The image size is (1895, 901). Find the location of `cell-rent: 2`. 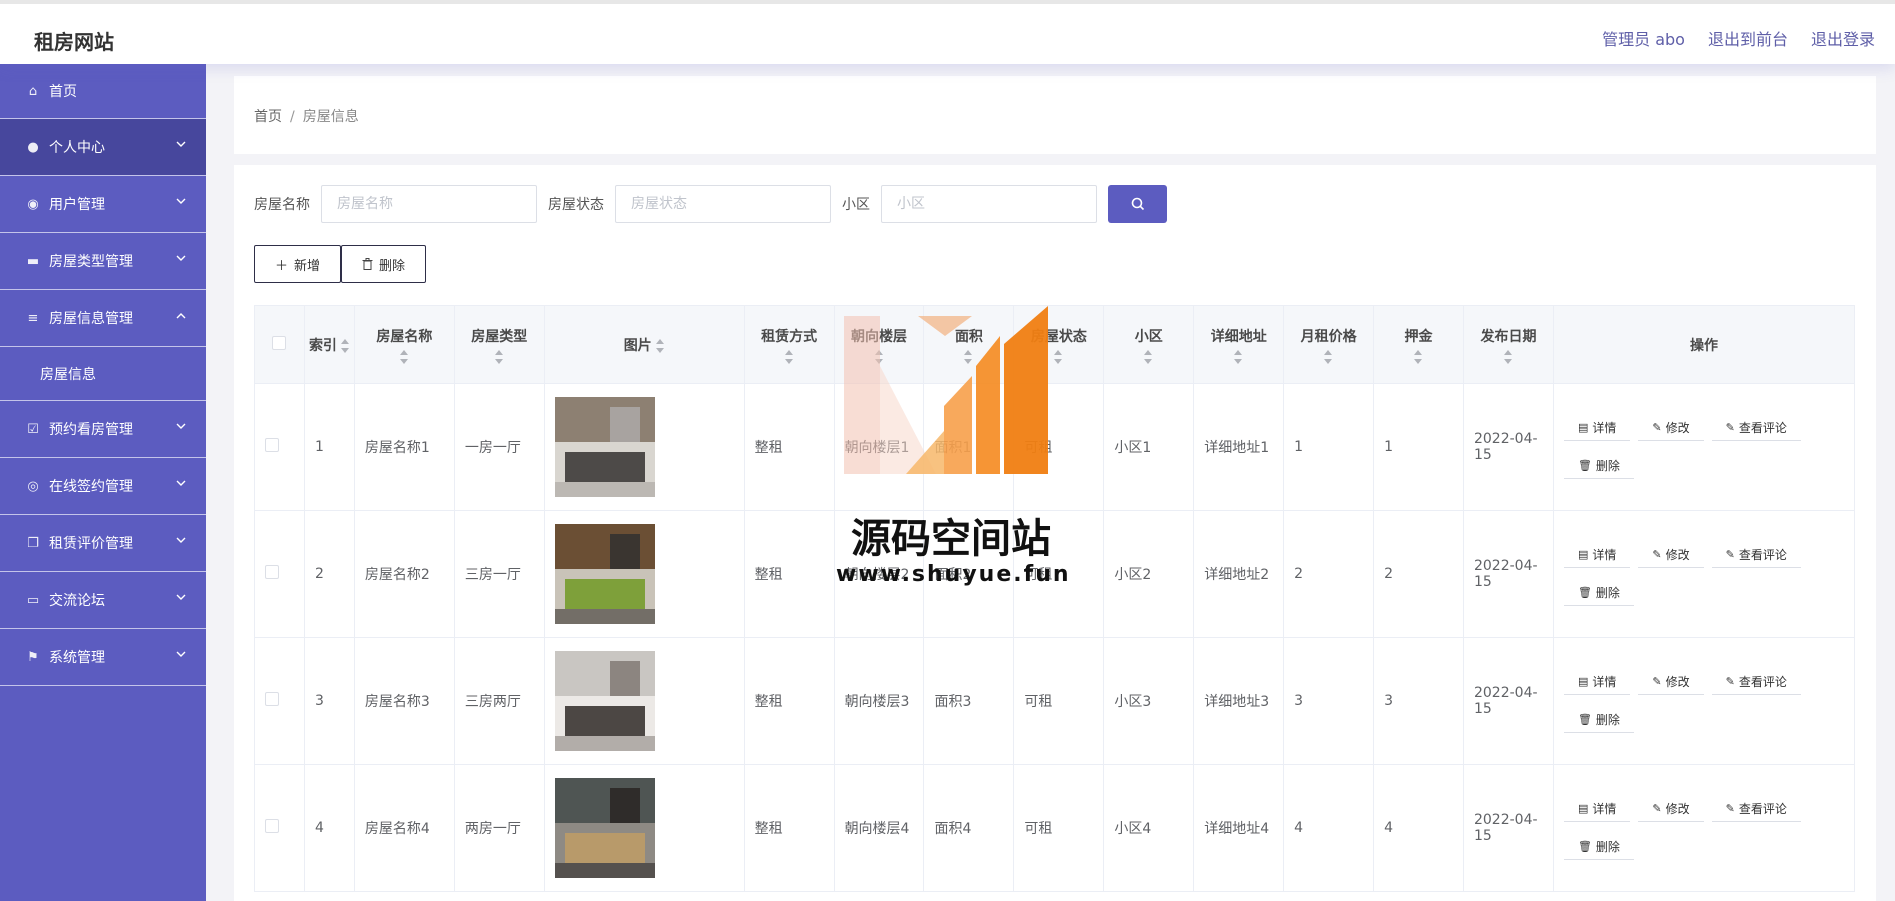

cell-rent: 2 is located at coordinates (1329, 574).